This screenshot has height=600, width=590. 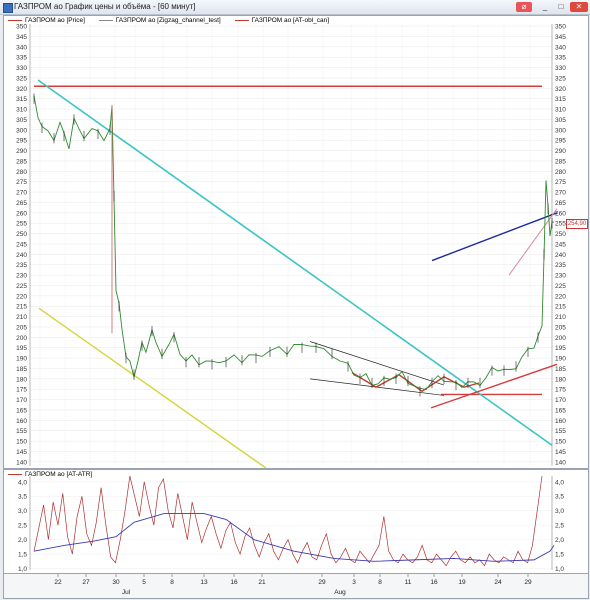 I want to click on y-tick-label-left: 245, so click(x=21, y=244).